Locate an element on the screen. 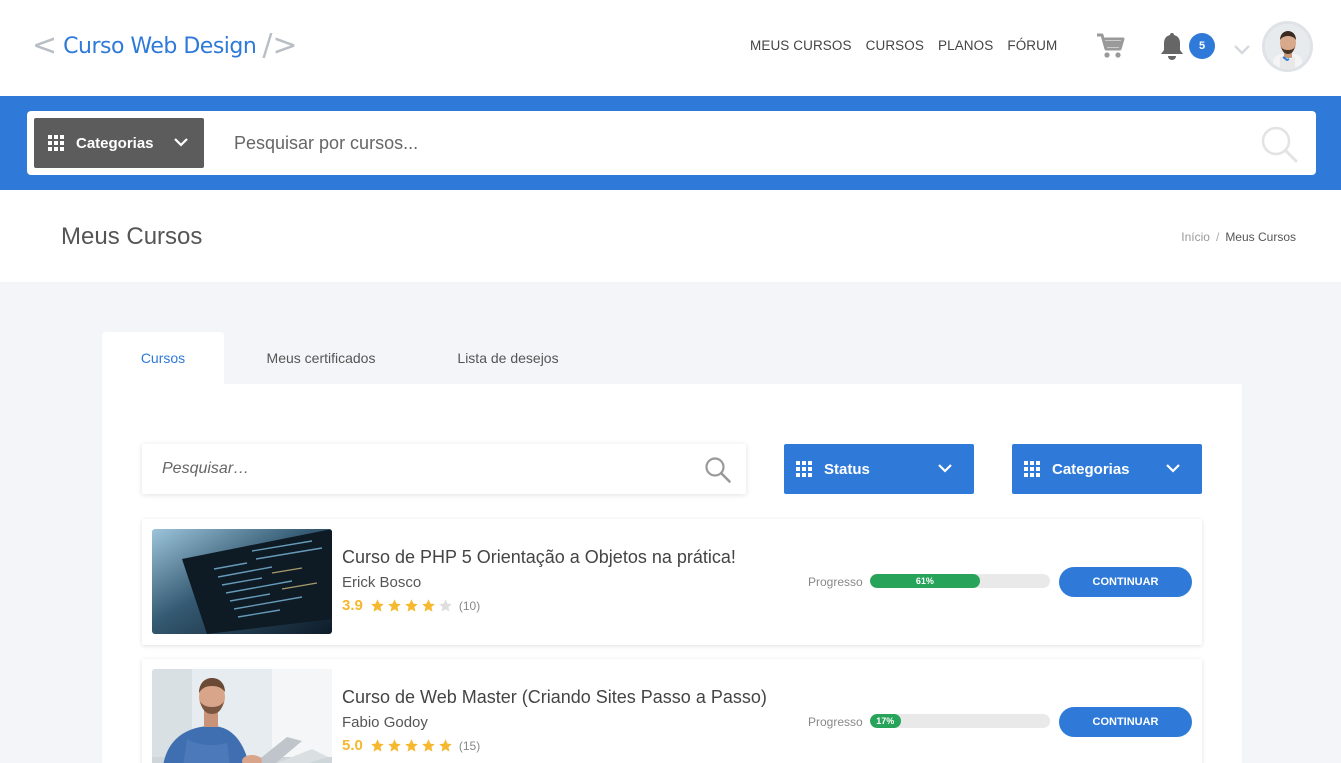 Image resolution: width=1341 pixels, height=763 pixels. search-band: Categorias is located at coordinates (670, 143).